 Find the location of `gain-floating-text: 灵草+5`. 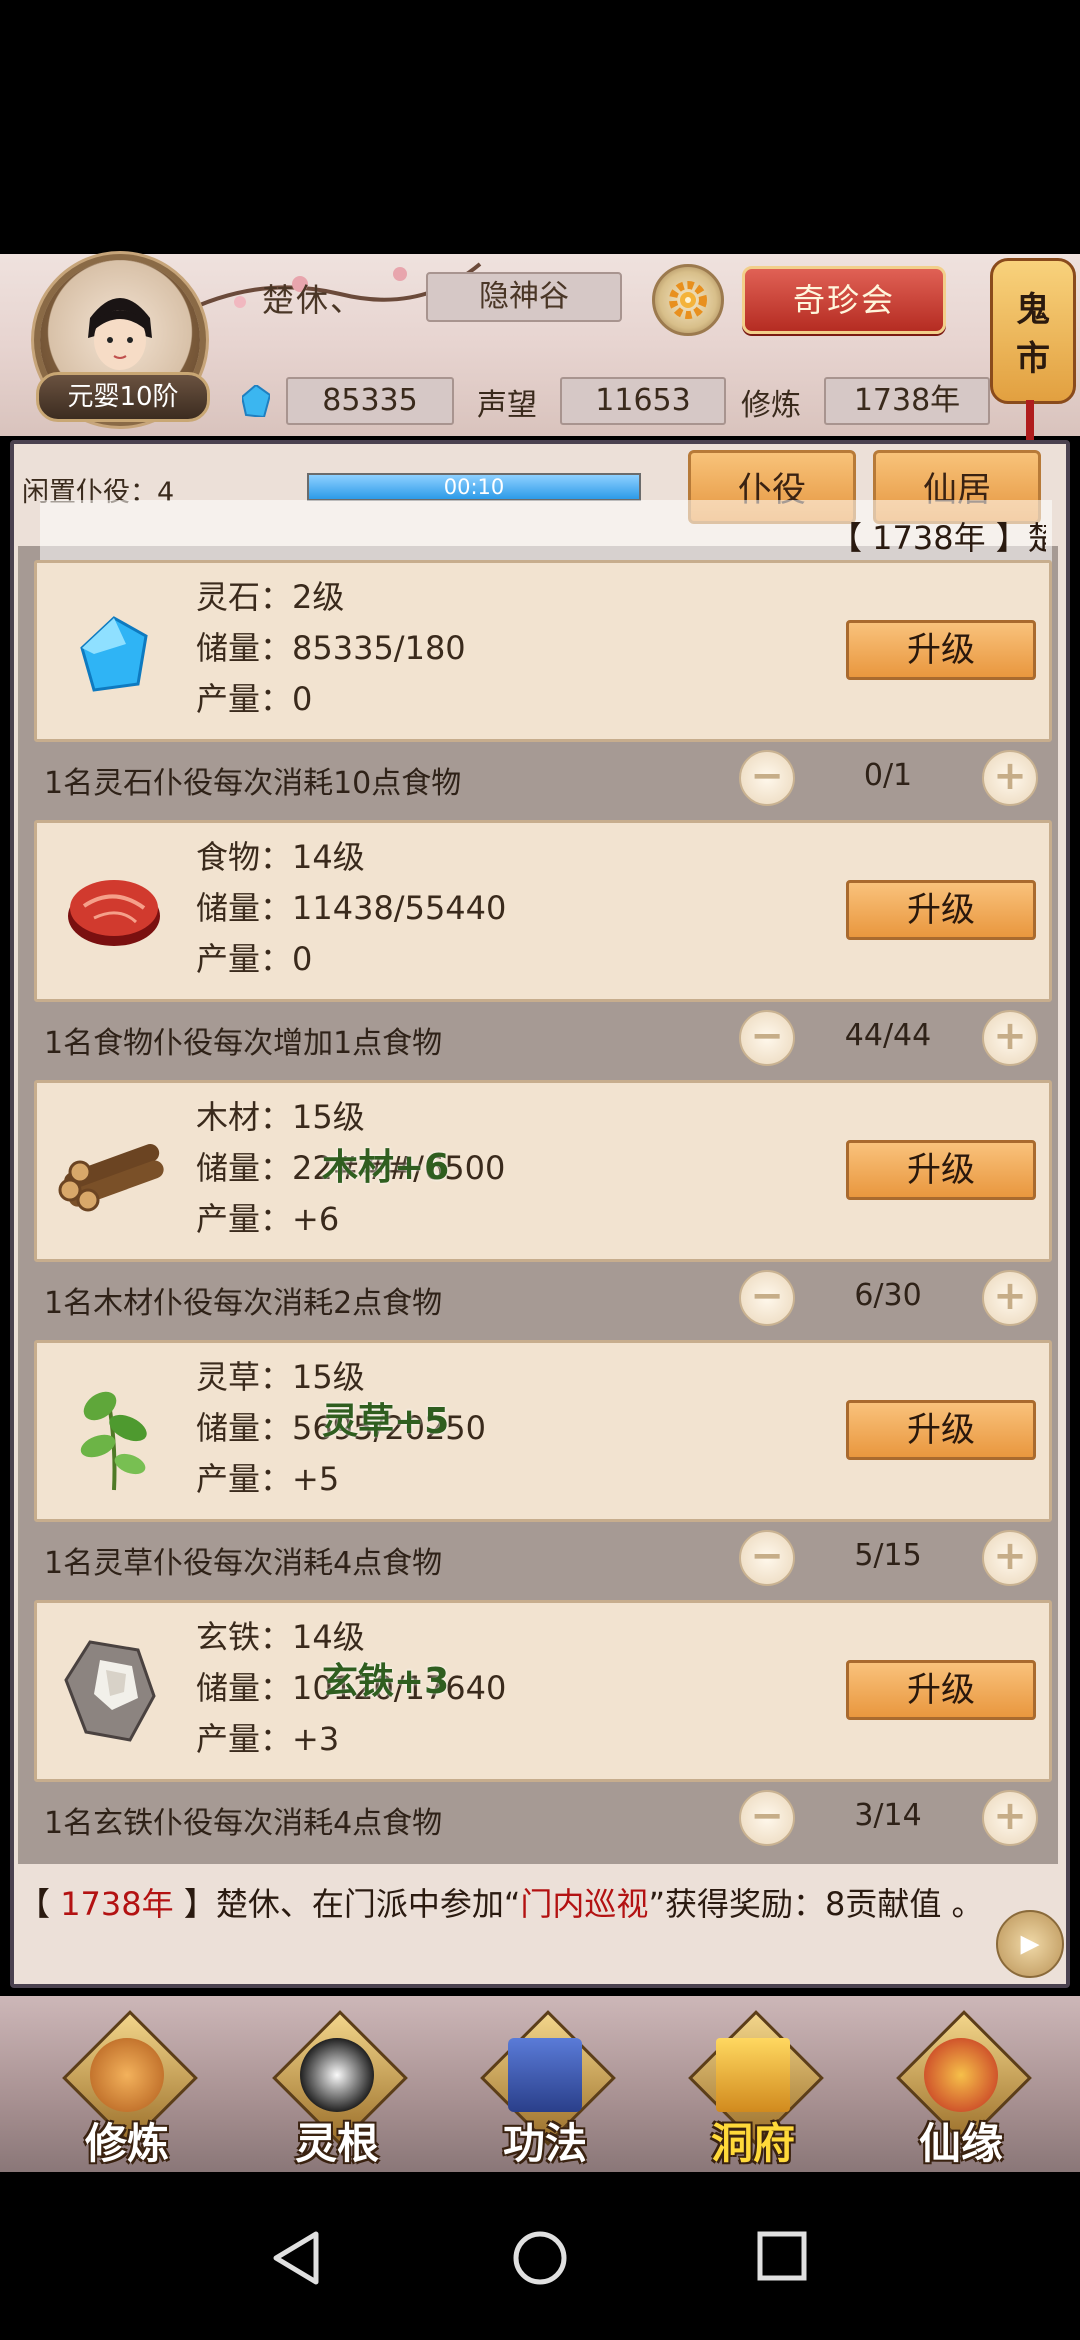

gain-floating-text: 灵草+5 is located at coordinates (386, 1421).